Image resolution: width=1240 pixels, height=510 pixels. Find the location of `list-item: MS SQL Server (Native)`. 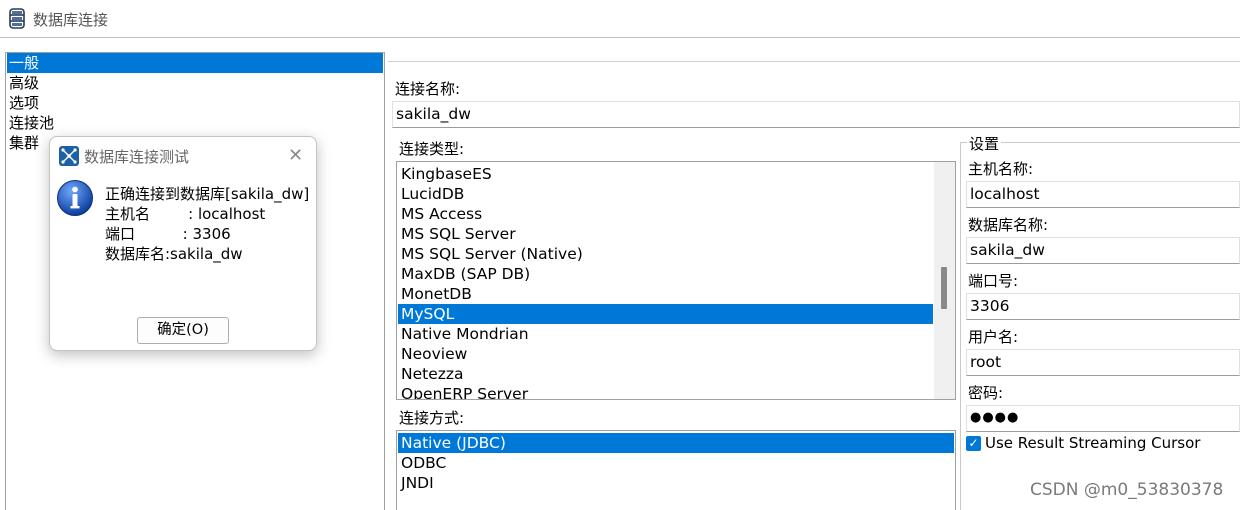

list-item: MS SQL Server (Native) is located at coordinates (665, 254).